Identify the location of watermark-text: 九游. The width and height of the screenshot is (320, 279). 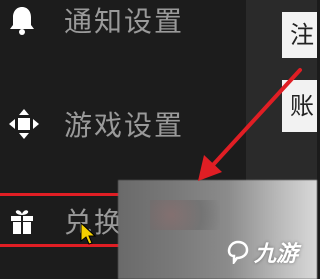
(276, 254).